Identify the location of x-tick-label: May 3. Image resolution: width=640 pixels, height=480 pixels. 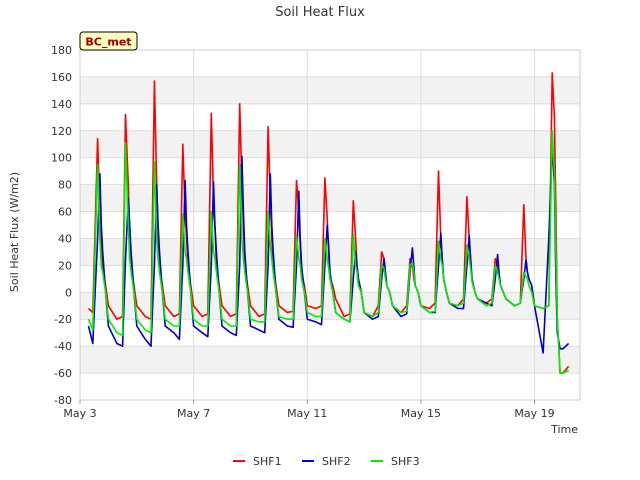
(79, 413).